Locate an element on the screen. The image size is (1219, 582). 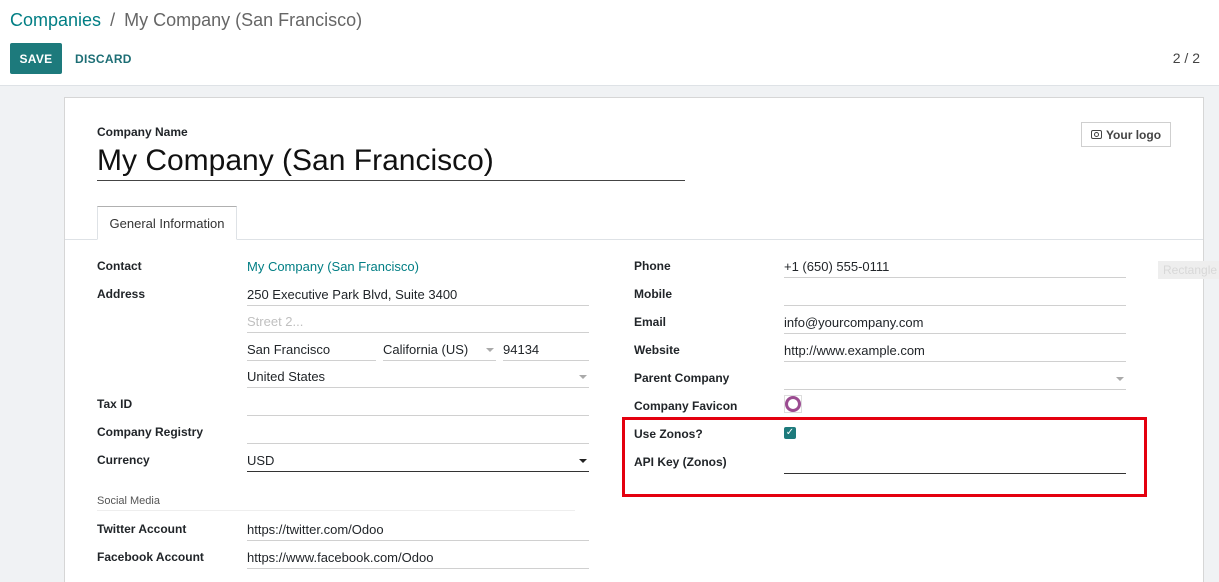
tab-general-information: General Information is located at coordinates (167, 223).